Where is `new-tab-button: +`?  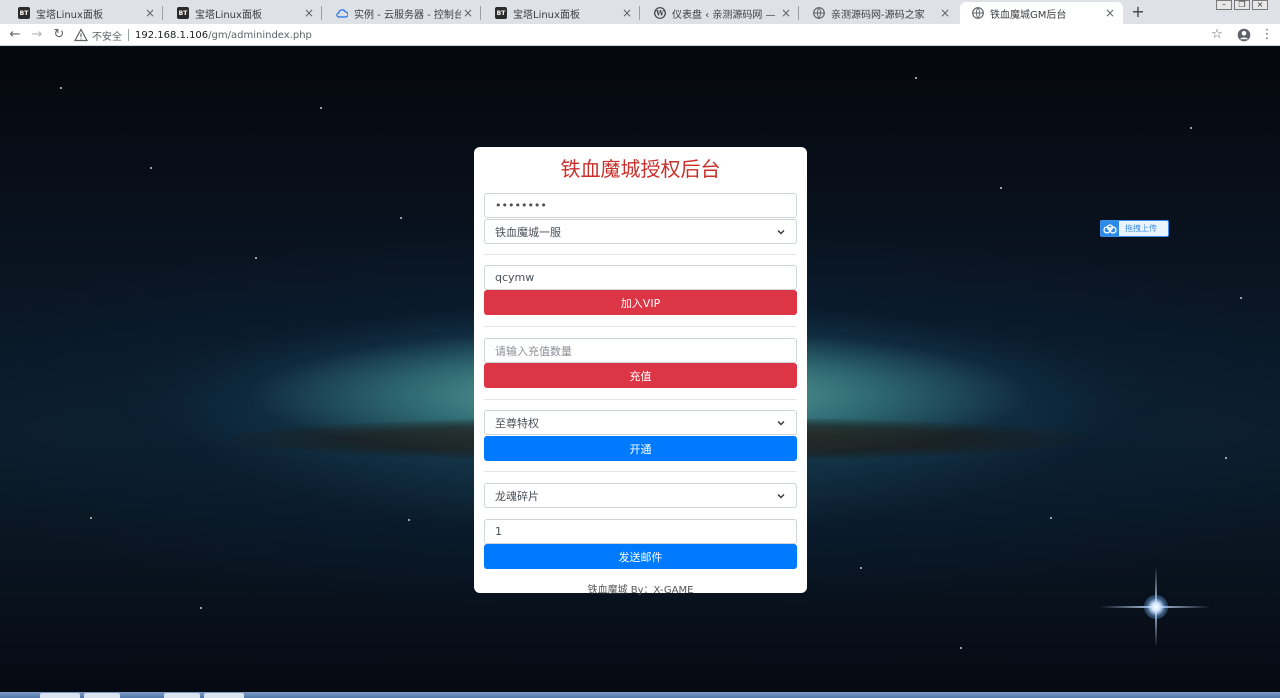
new-tab-button: + is located at coordinates (1138, 12).